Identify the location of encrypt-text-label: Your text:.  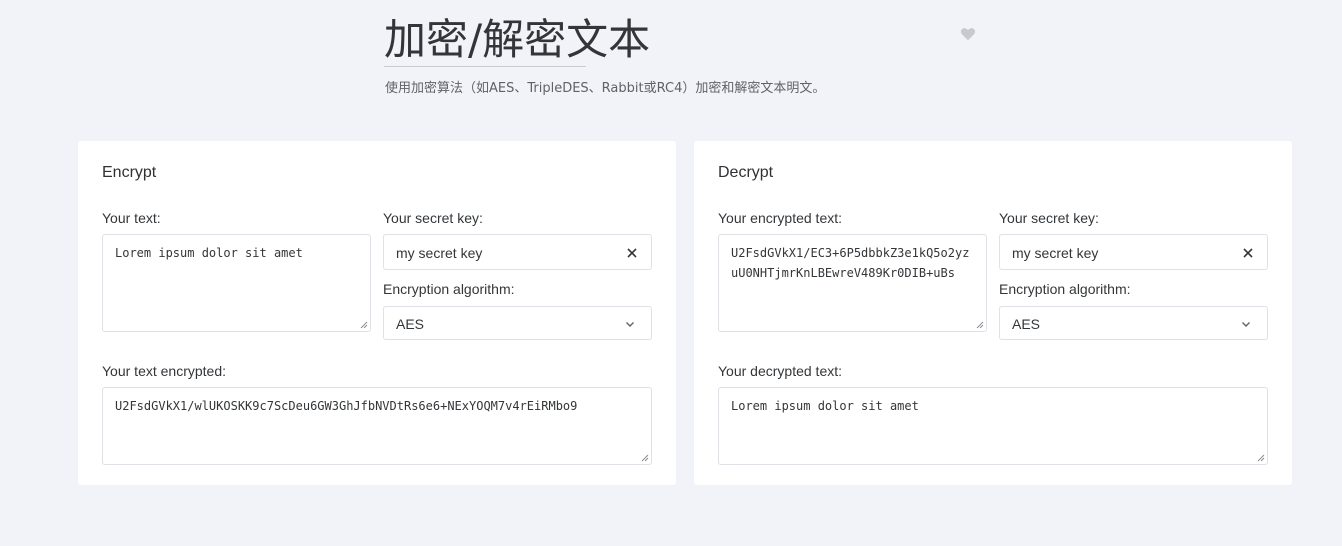
(131, 218).